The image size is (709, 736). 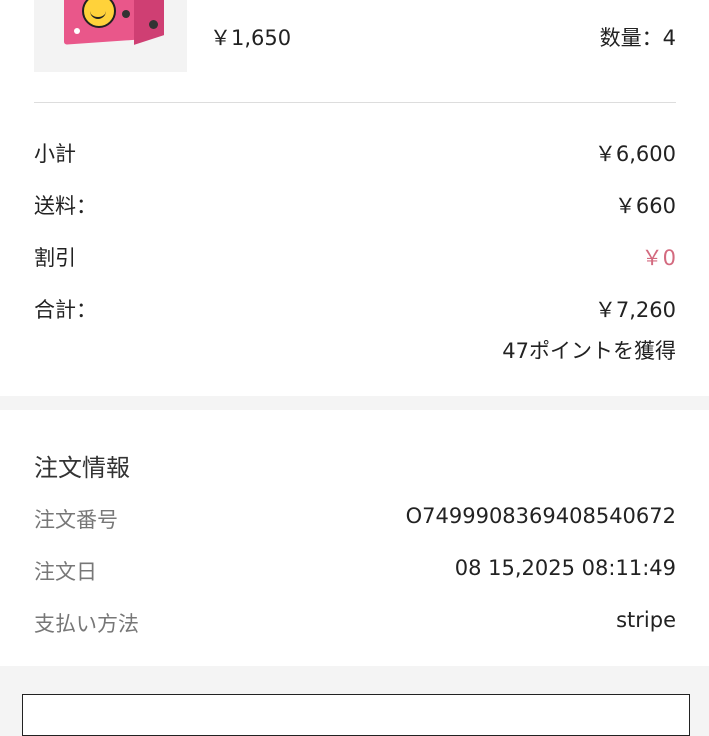 What do you see at coordinates (251, 38) in the screenshot?
I see `product-price: ￥1,650` at bounding box center [251, 38].